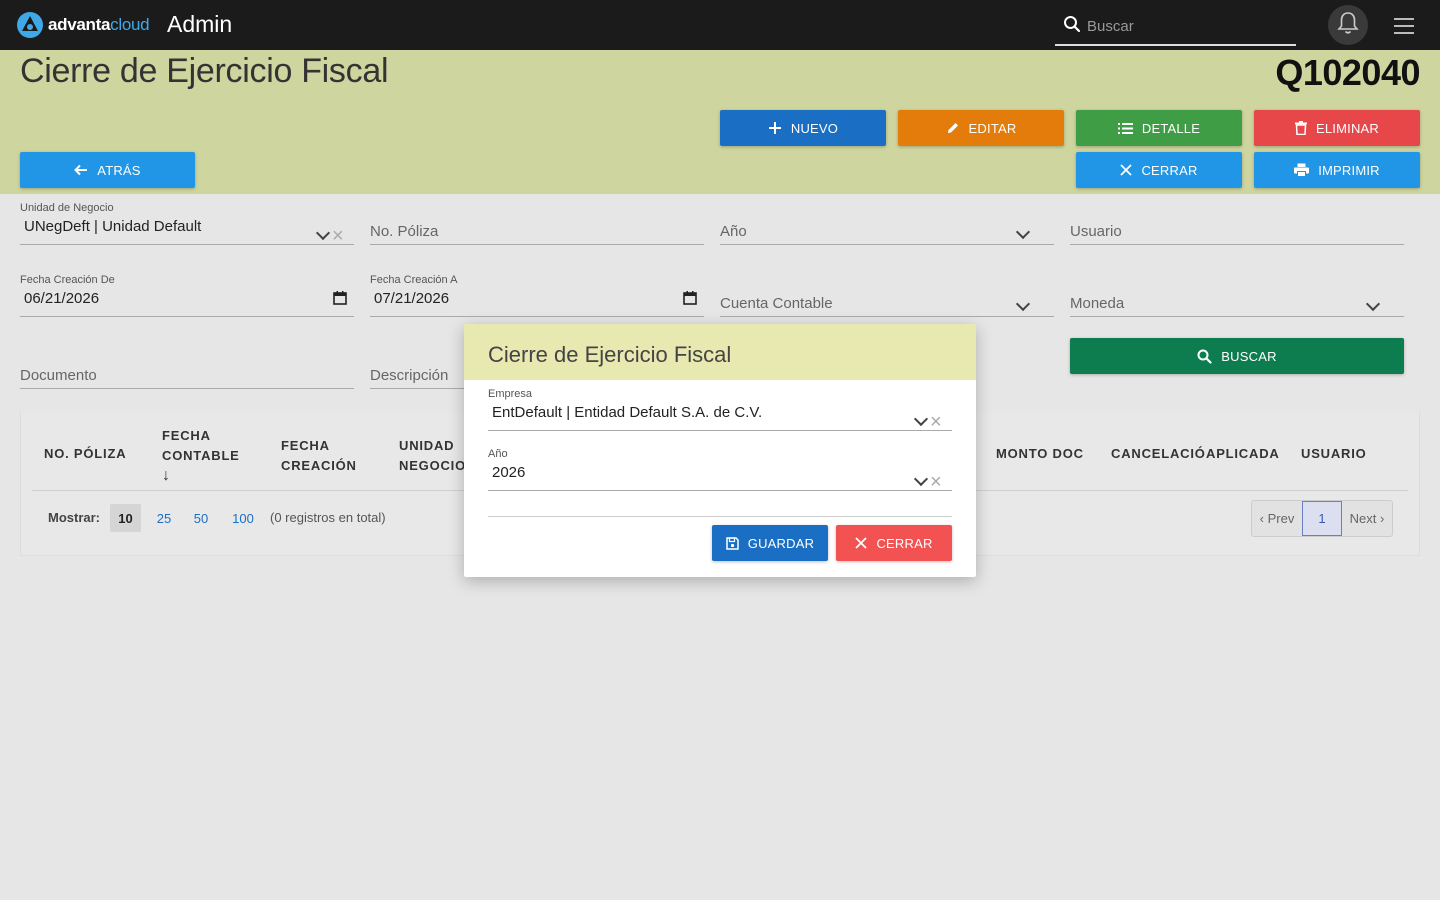 This screenshot has width=1440, height=900. I want to click on pagination: ‹ Prev 1 Next ›, so click(1322, 518).